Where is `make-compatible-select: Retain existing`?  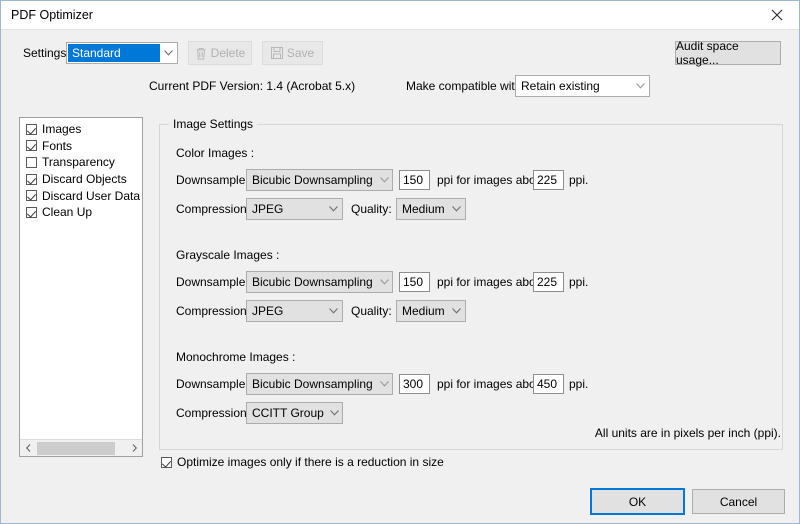 make-compatible-select: Retain existing is located at coordinates (582, 86).